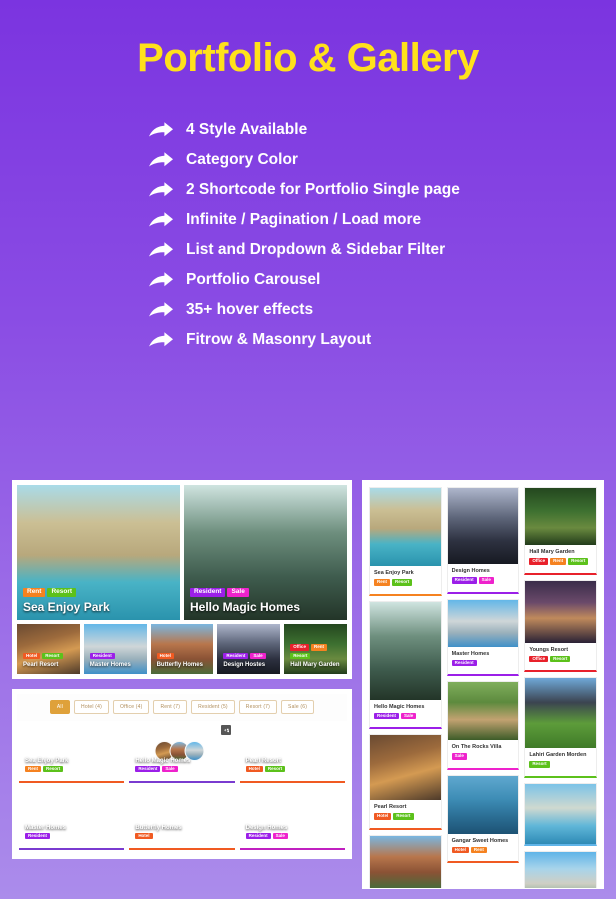 The width and height of the screenshot is (616, 899). I want to click on masonry-card: Hall Mary Garden Office Rent Resort, so click(560, 531).